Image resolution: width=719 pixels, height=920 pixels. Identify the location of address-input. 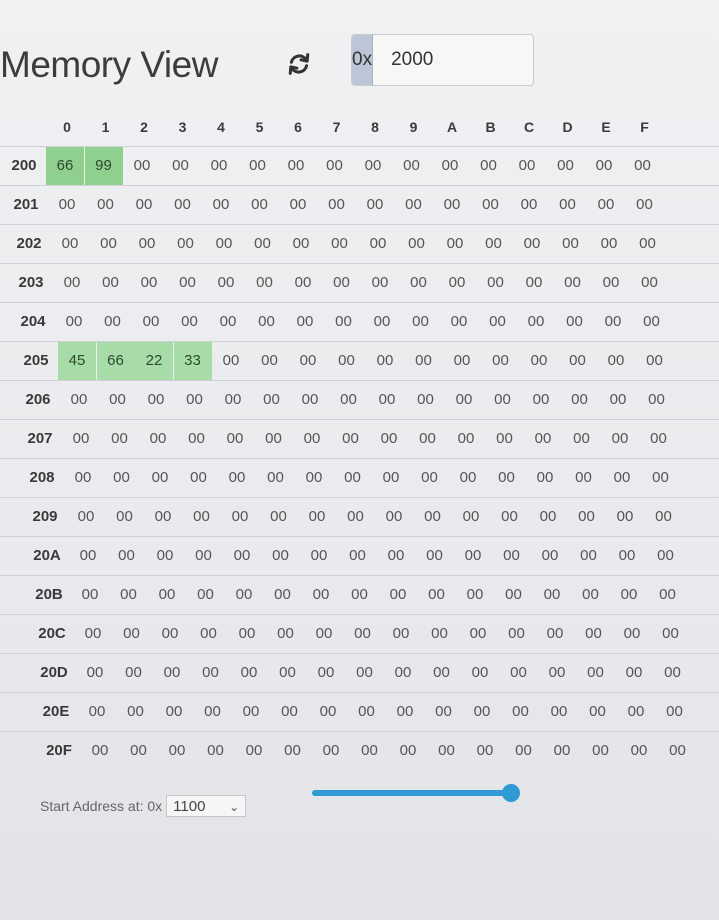
(453, 60).